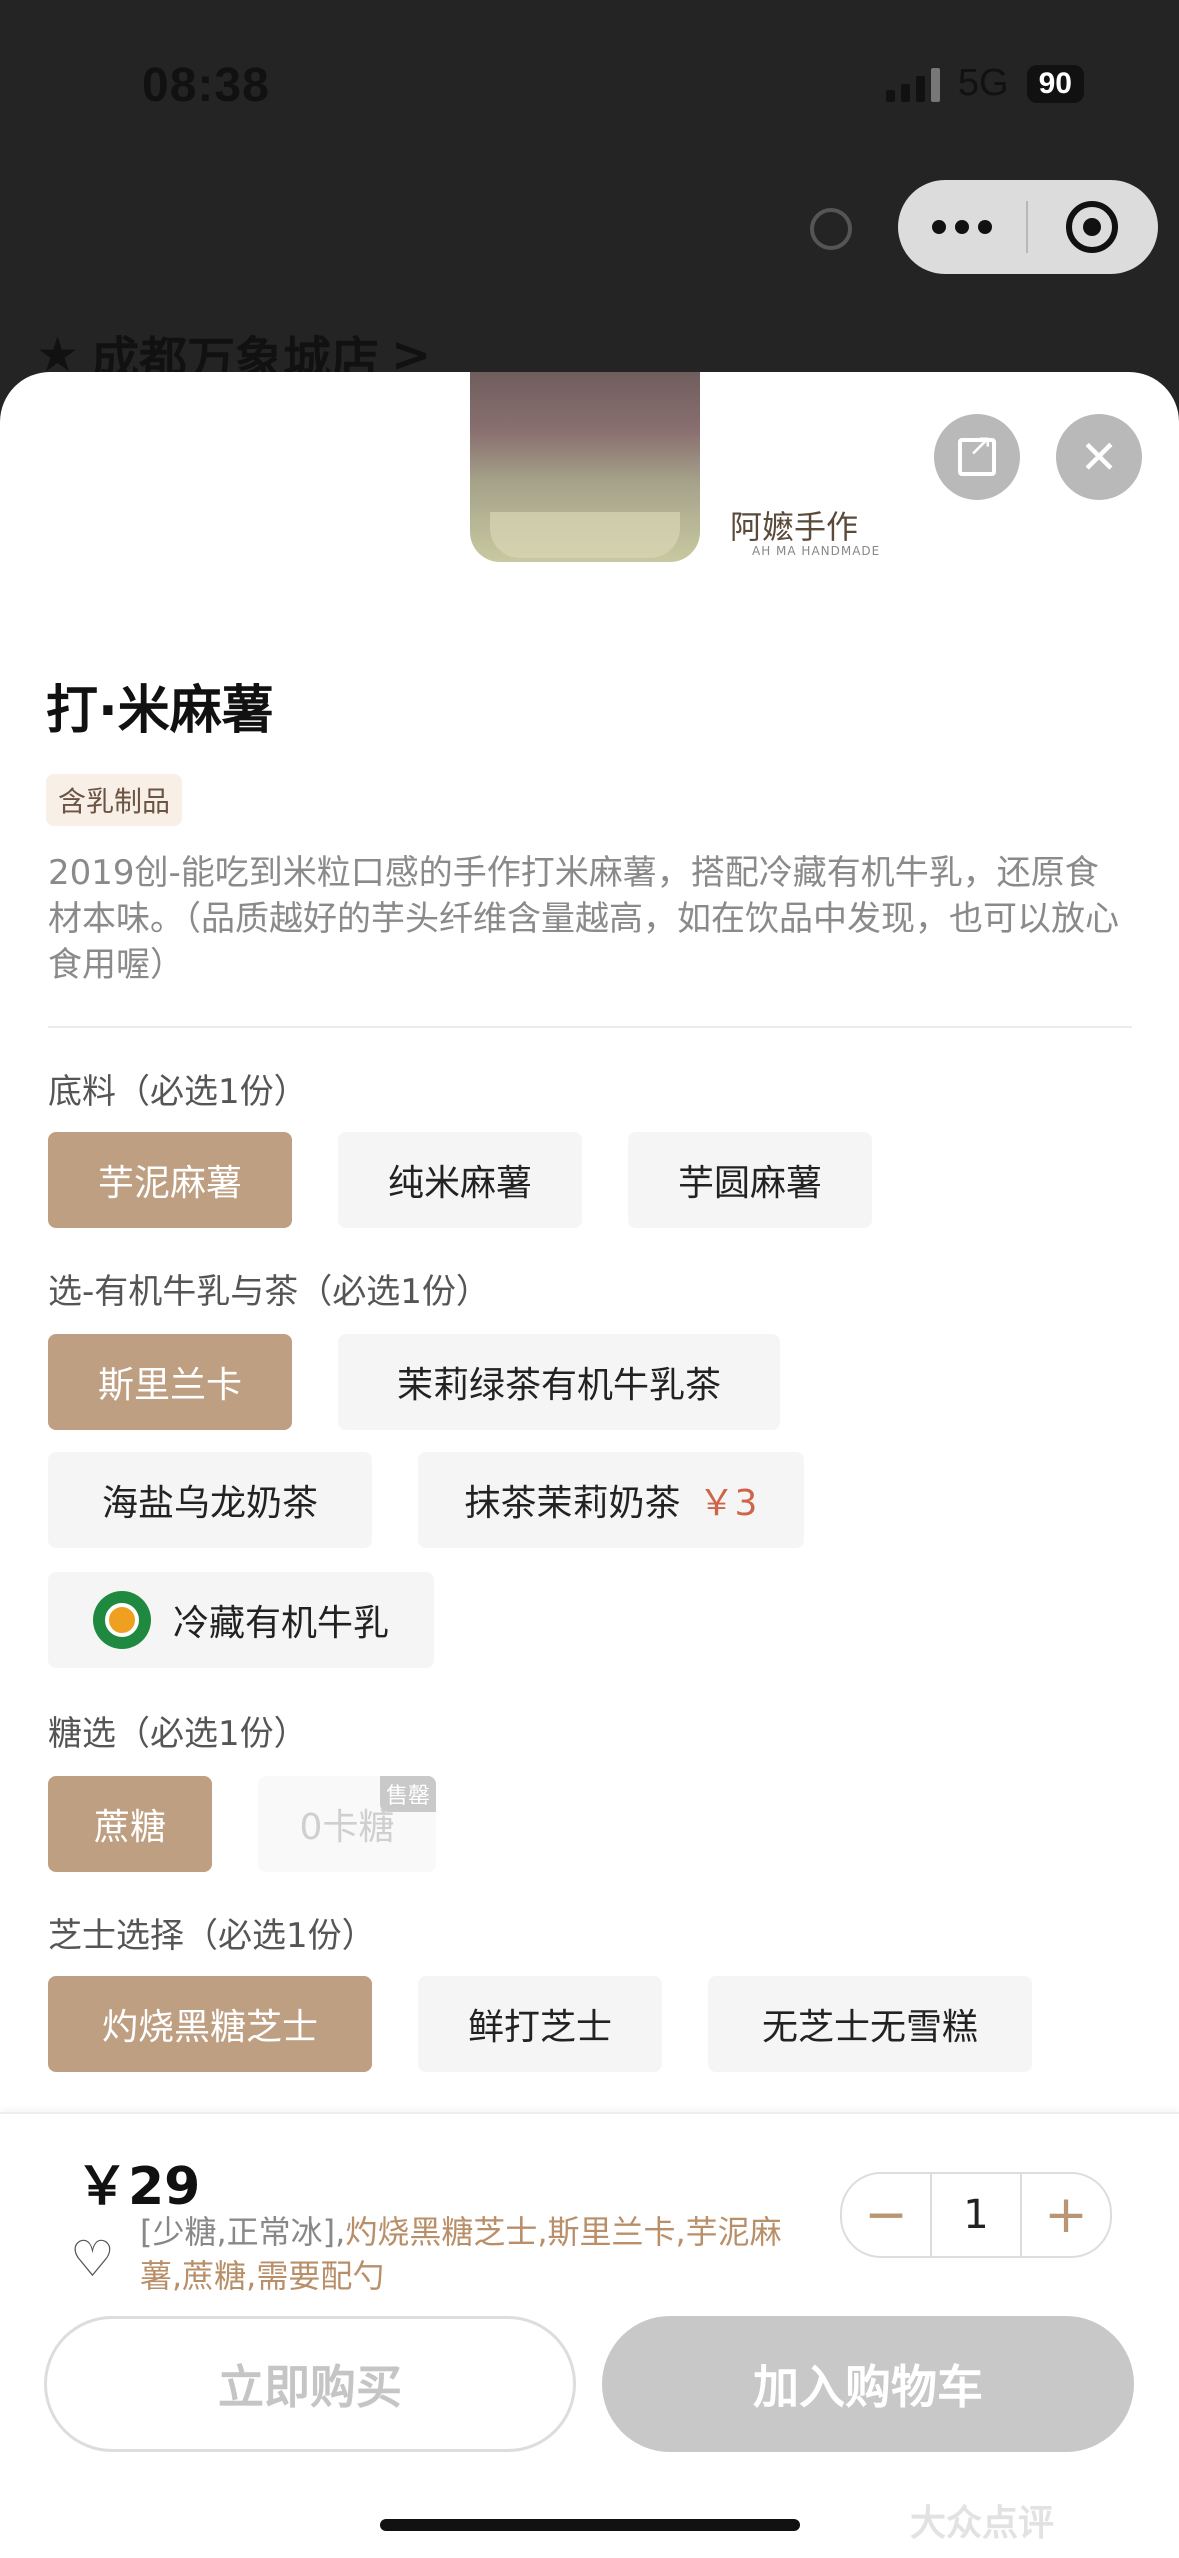 Image resolution: width=1179 pixels, height=2558 pixels. Describe the element at coordinates (886, 2215) in the screenshot. I see `decrease-button: −` at that location.